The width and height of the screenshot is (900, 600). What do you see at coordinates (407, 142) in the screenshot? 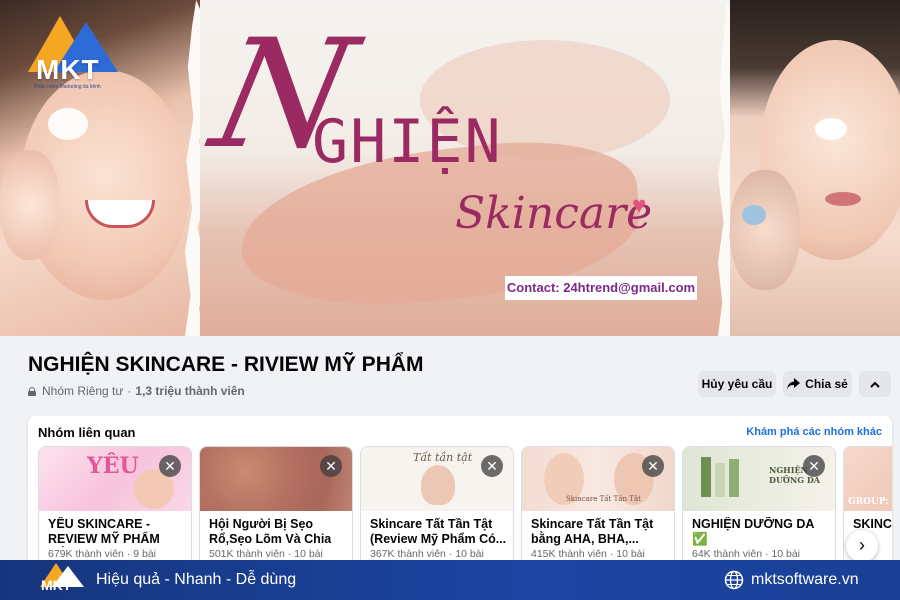
I see `brand-title: GHIỆN` at bounding box center [407, 142].